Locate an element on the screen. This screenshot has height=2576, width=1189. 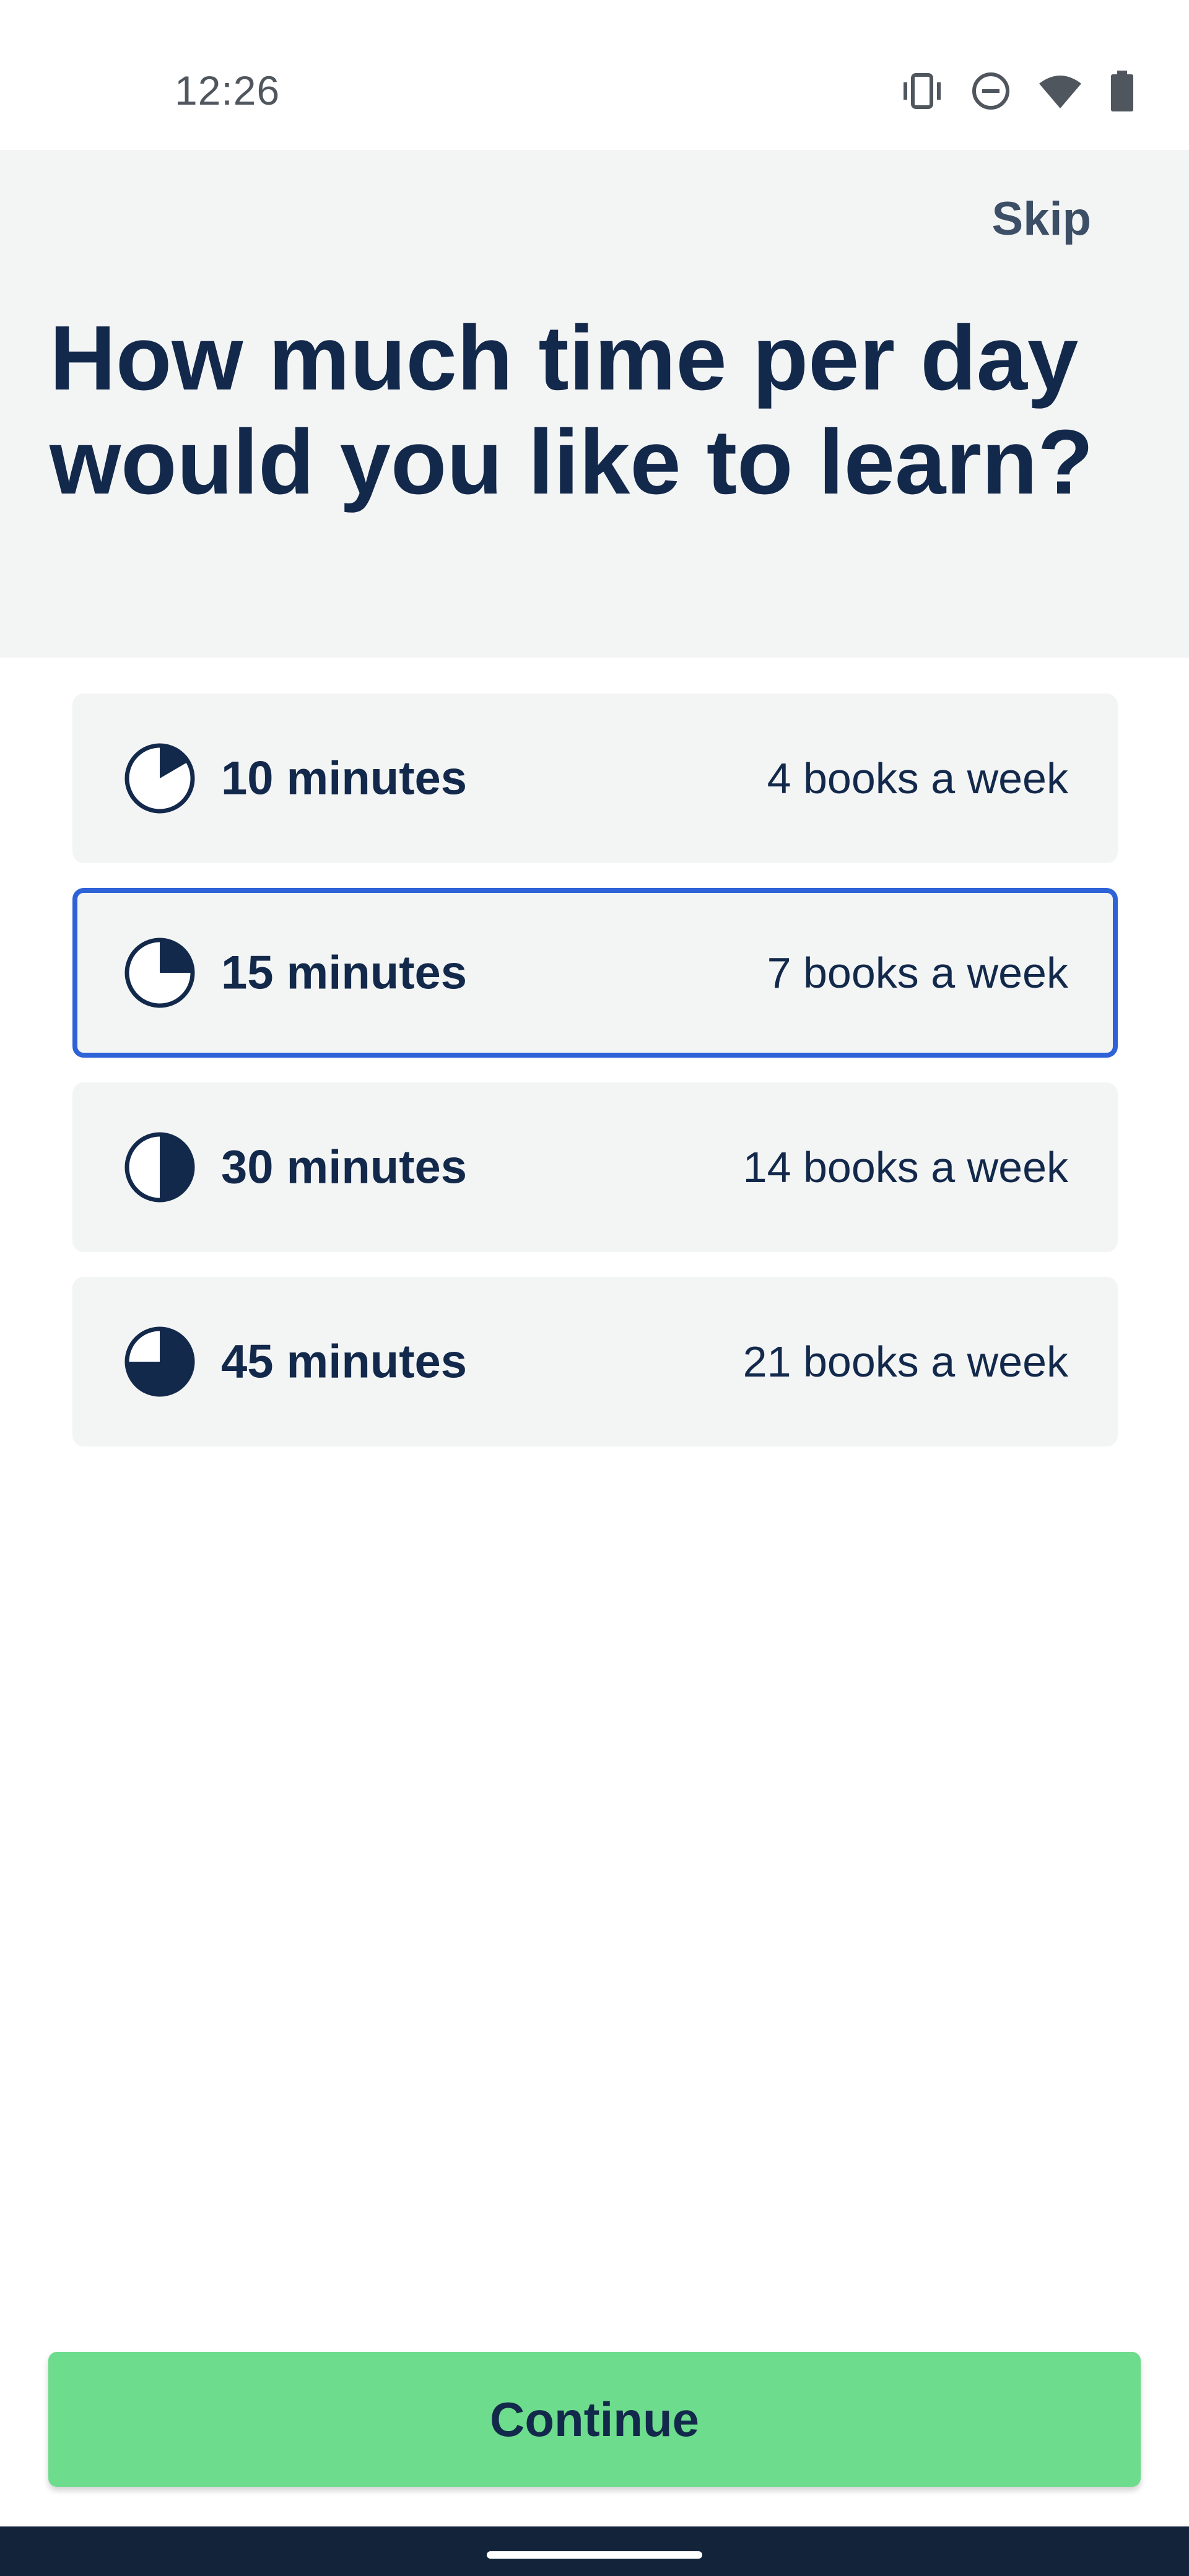
option-45-minutes: 45 minutes 21 books a week is located at coordinates (595, 1362).